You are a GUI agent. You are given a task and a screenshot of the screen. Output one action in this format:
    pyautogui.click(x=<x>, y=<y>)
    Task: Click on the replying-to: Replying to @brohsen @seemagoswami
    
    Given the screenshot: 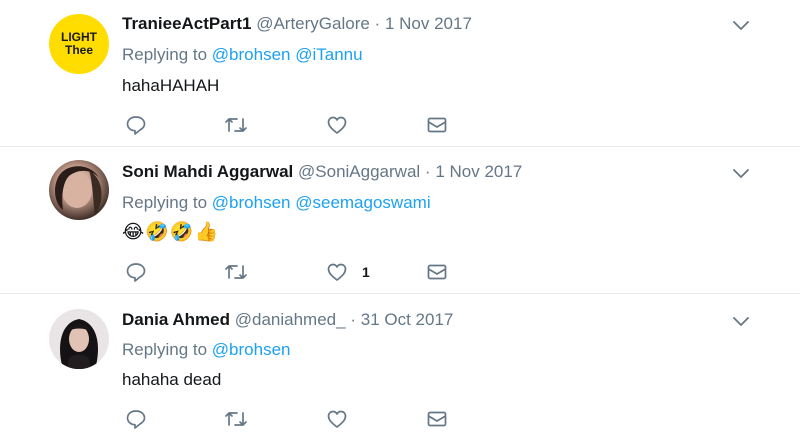 What is the action you would take?
    pyautogui.click(x=276, y=203)
    